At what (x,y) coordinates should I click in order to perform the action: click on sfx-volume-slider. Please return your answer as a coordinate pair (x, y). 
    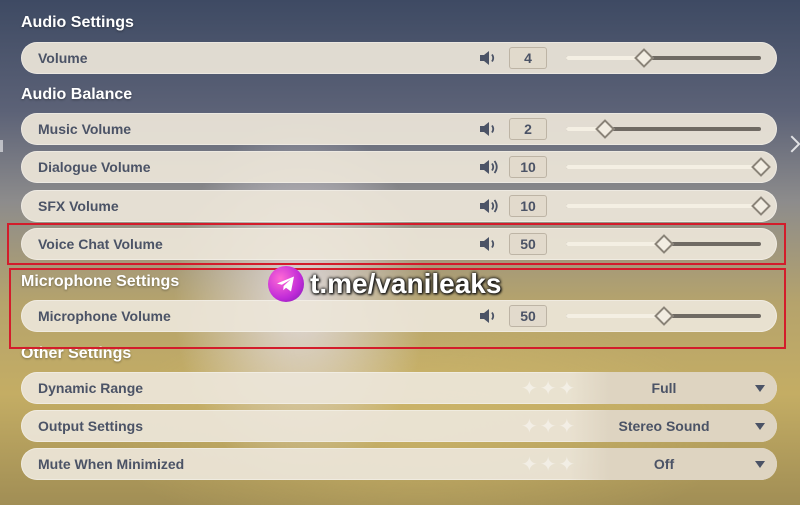
    Looking at the image, I should click on (668, 206).